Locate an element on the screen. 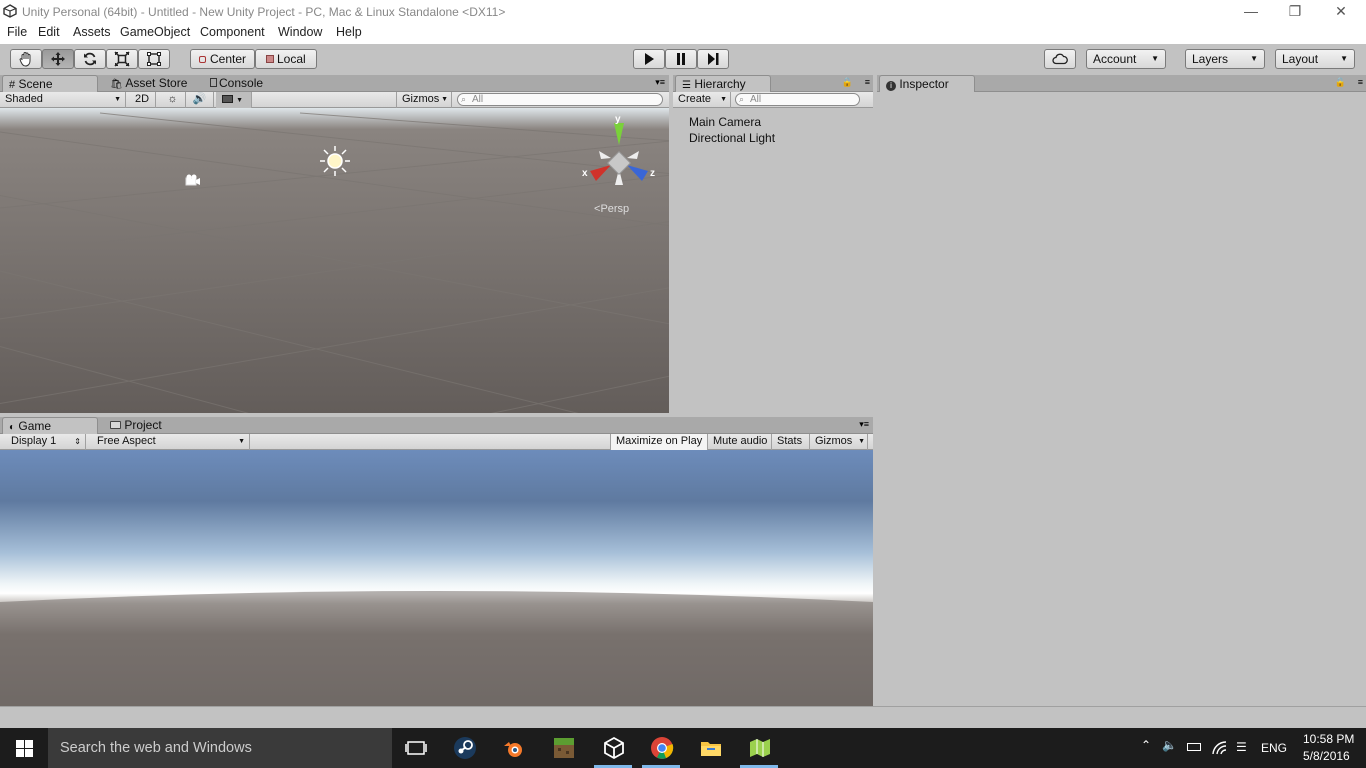 This screenshot has width=1366, height=768. axis-y-label: y is located at coordinates (618, 119).